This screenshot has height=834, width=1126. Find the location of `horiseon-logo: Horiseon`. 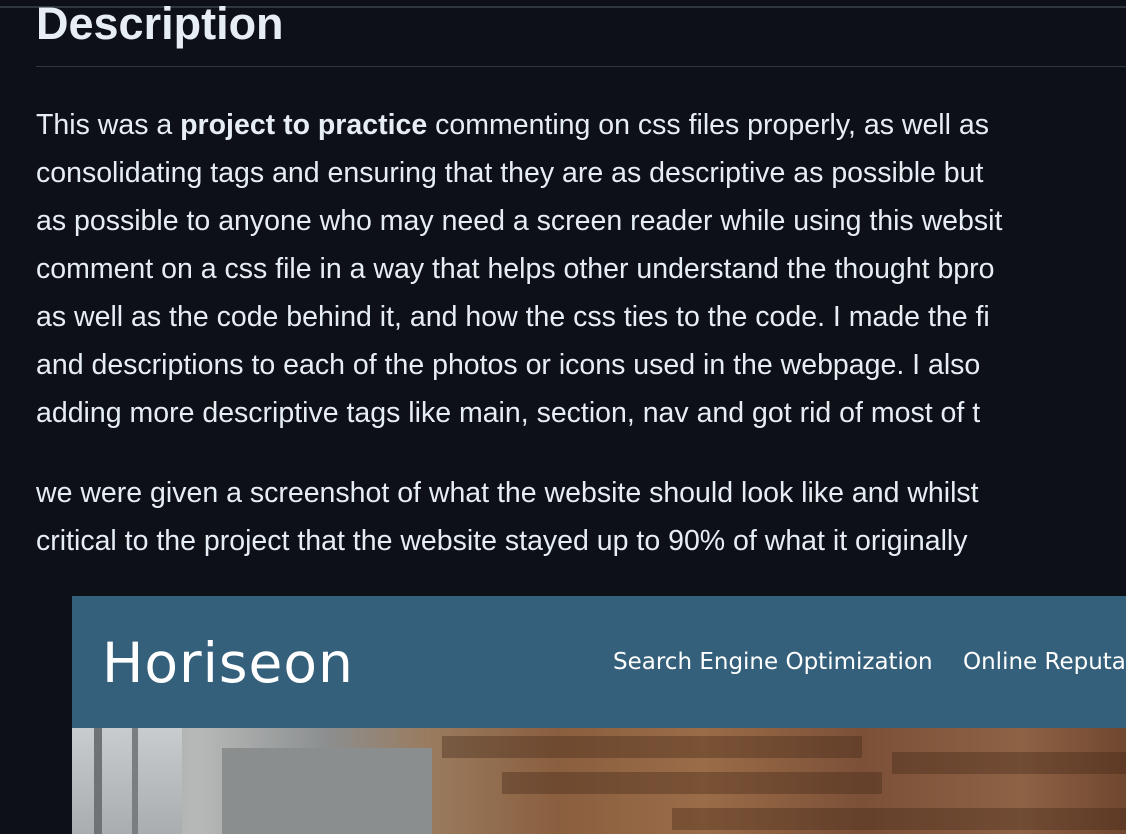

horiseon-logo: Horiseon is located at coordinates (228, 663).